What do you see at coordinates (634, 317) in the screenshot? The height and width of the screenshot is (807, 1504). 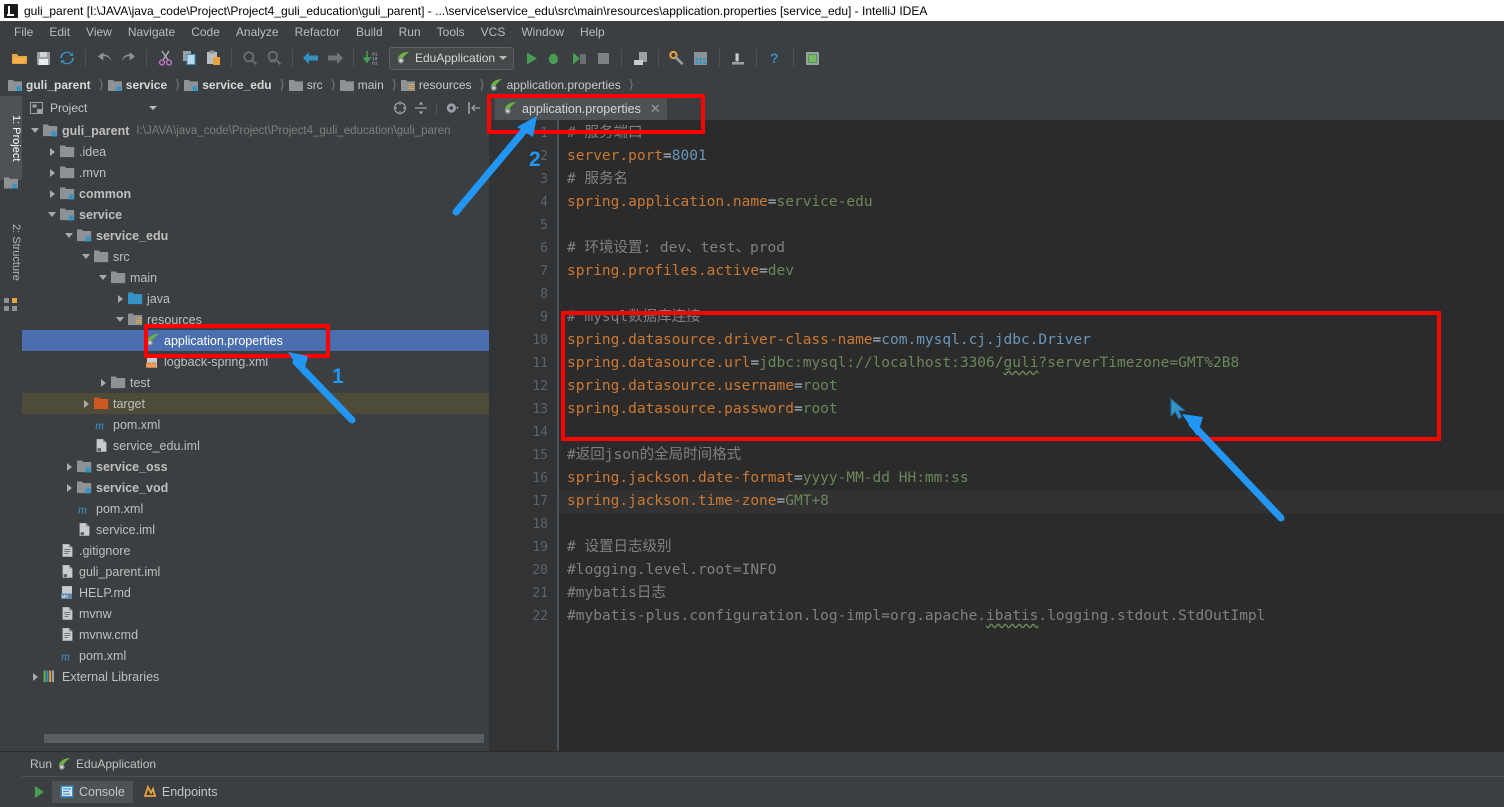 I see `code-line: # mysql数据库连接` at bounding box center [634, 317].